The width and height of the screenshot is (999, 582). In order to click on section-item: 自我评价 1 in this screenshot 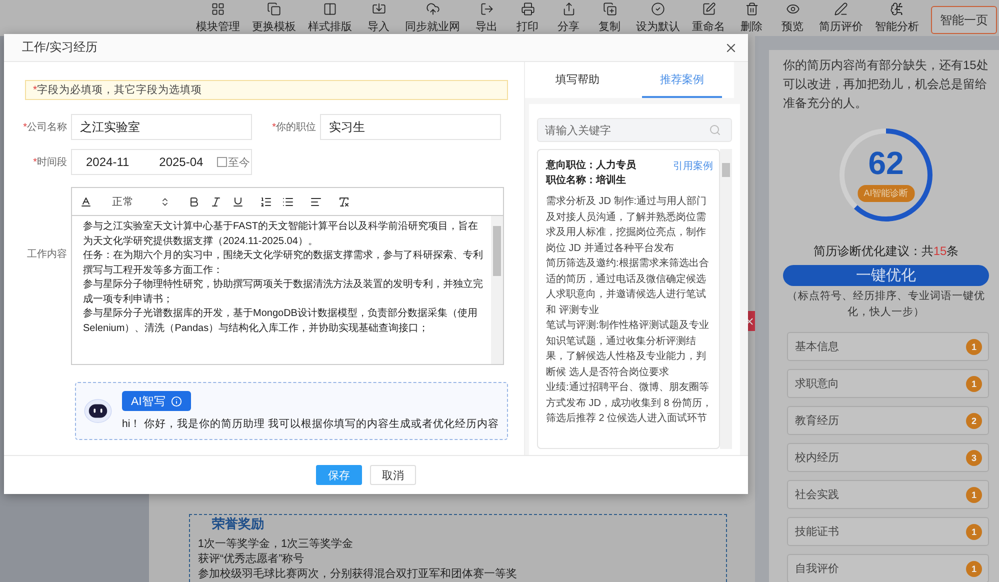, I will do `click(888, 568)`.